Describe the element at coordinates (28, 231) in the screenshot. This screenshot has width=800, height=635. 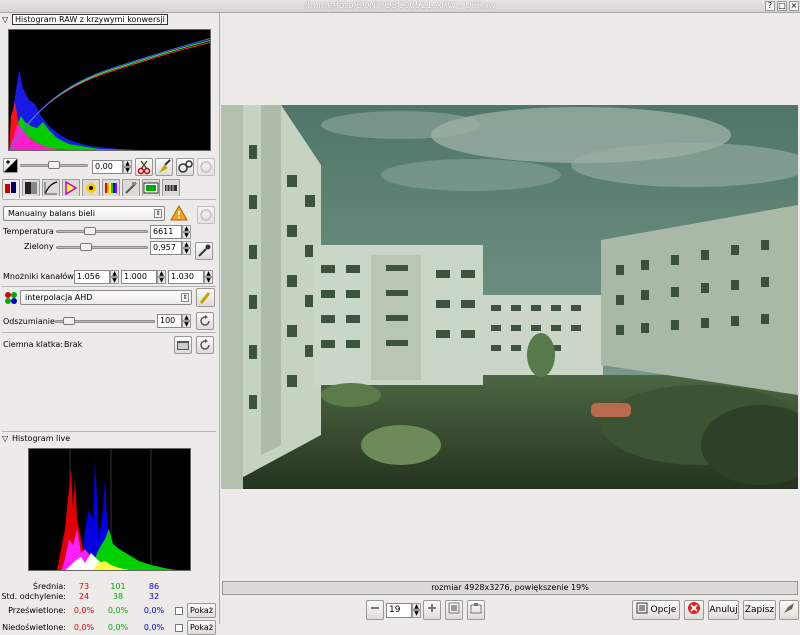
I see `temperature-label: Temperatura` at that location.